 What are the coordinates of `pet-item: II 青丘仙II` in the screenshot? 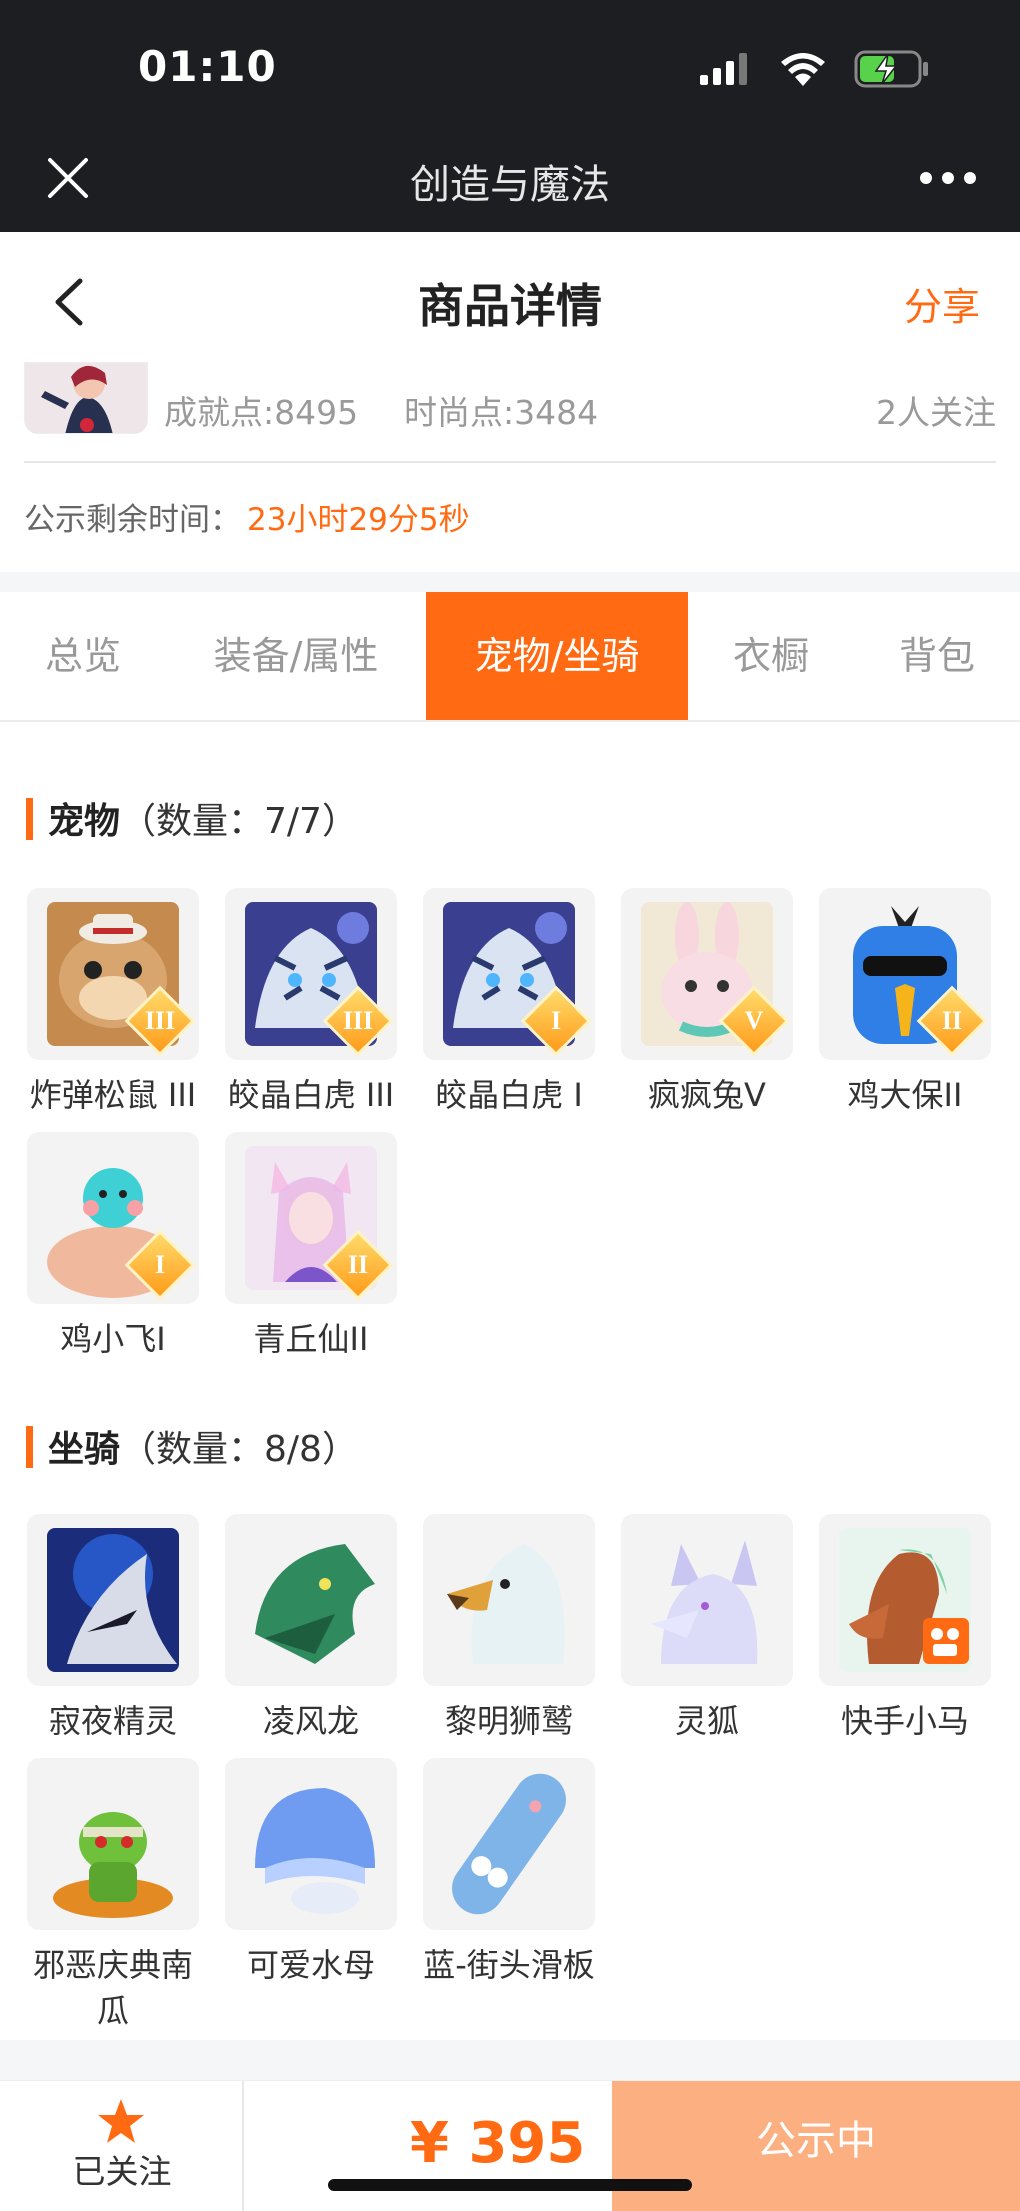 It's located at (311, 1247).